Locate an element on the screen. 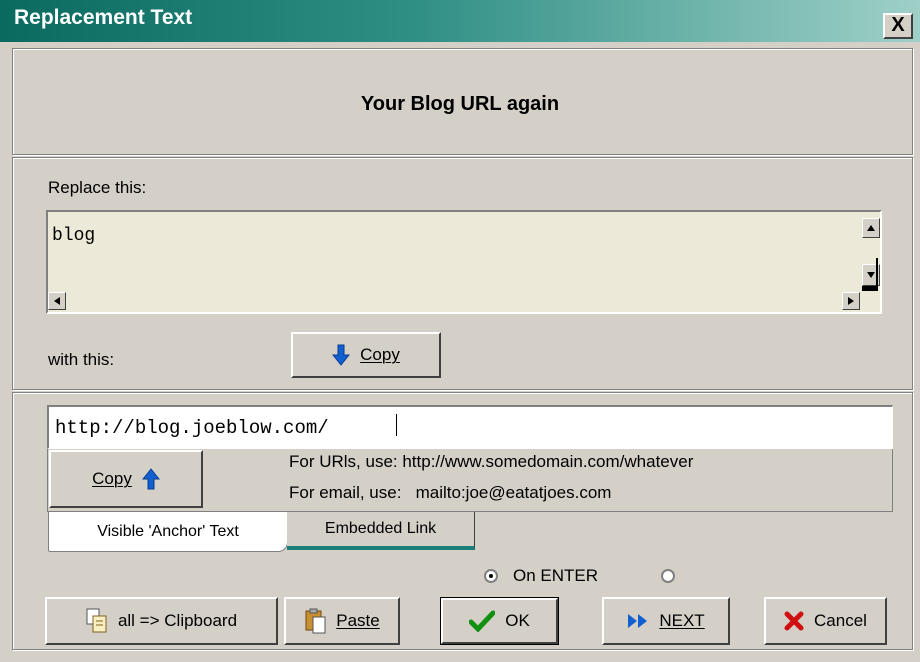 This screenshot has height=662, width=920. next-button: NEXT is located at coordinates (666, 621).